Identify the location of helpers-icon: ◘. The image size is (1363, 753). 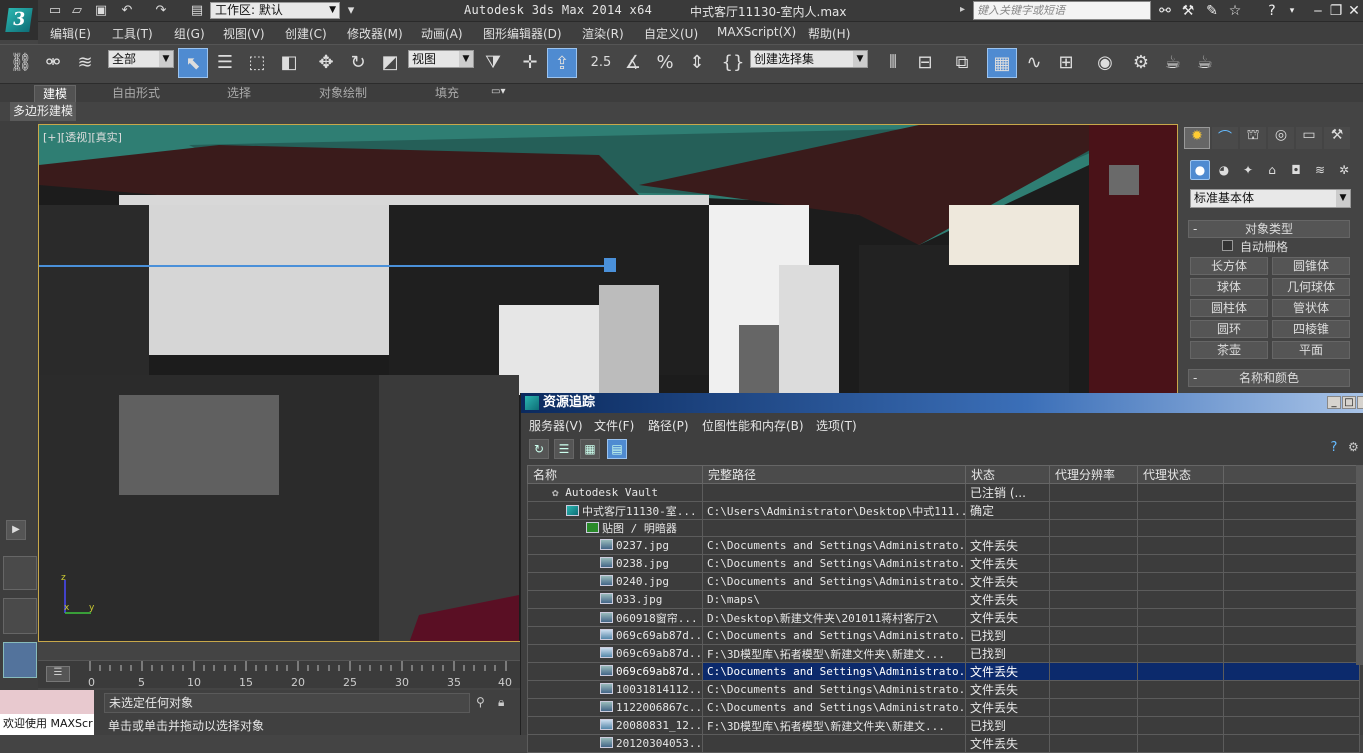
(1296, 170).